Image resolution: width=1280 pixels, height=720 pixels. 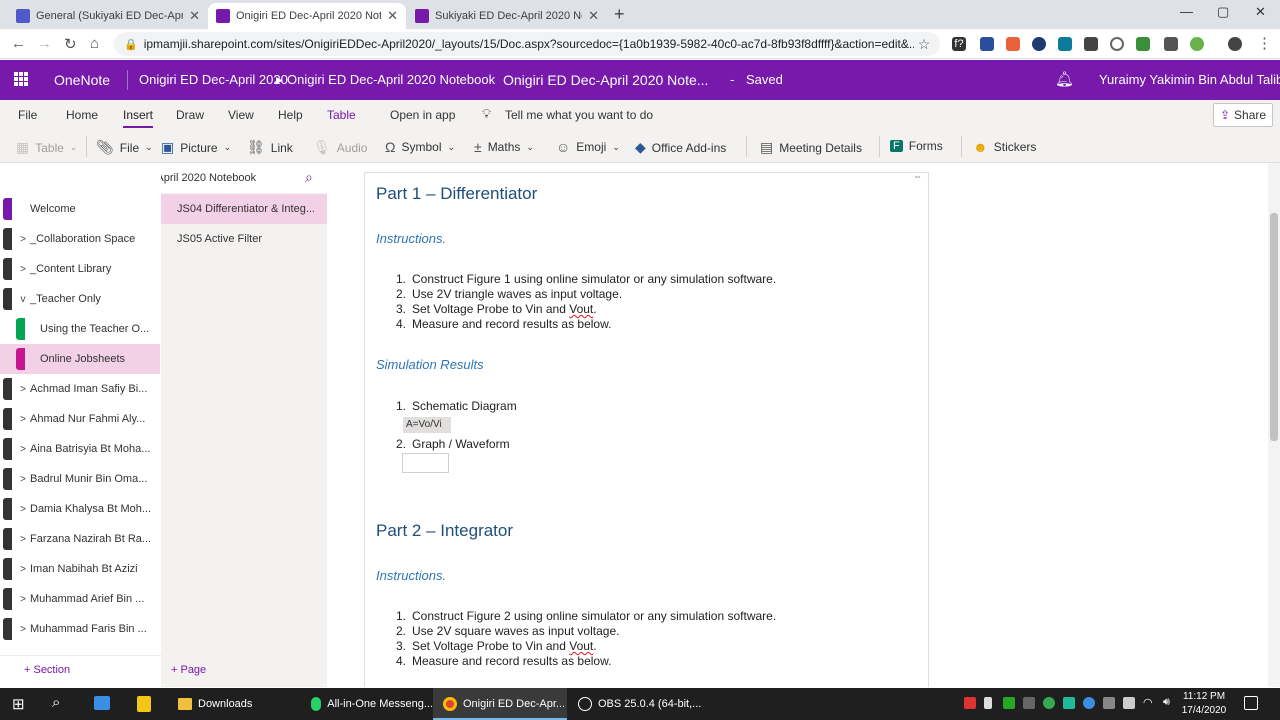 What do you see at coordinates (213, 79) in the screenshot?
I see `breadcrumb-site: Onigiri ED Dec-April 2020` at bounding box center [213, 79].